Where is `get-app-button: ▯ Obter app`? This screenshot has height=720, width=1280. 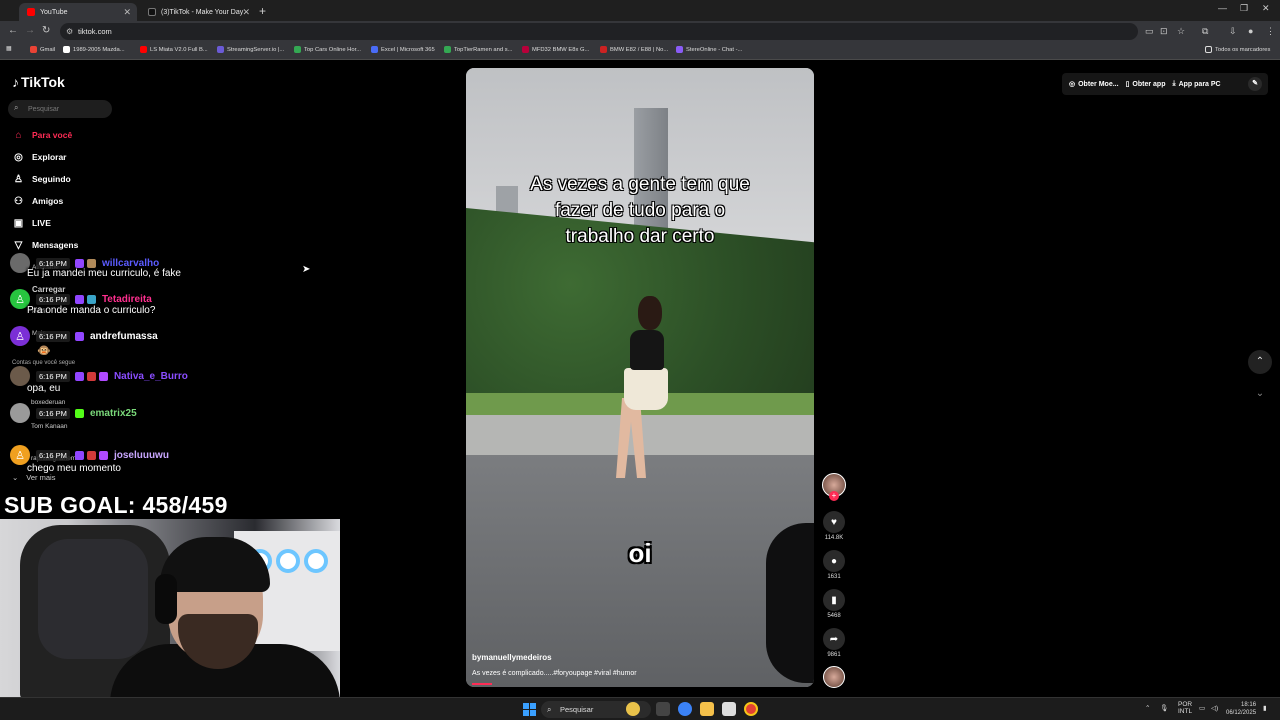 get-app-button: ▯ Obter app is located at coordinates (1146, 84).